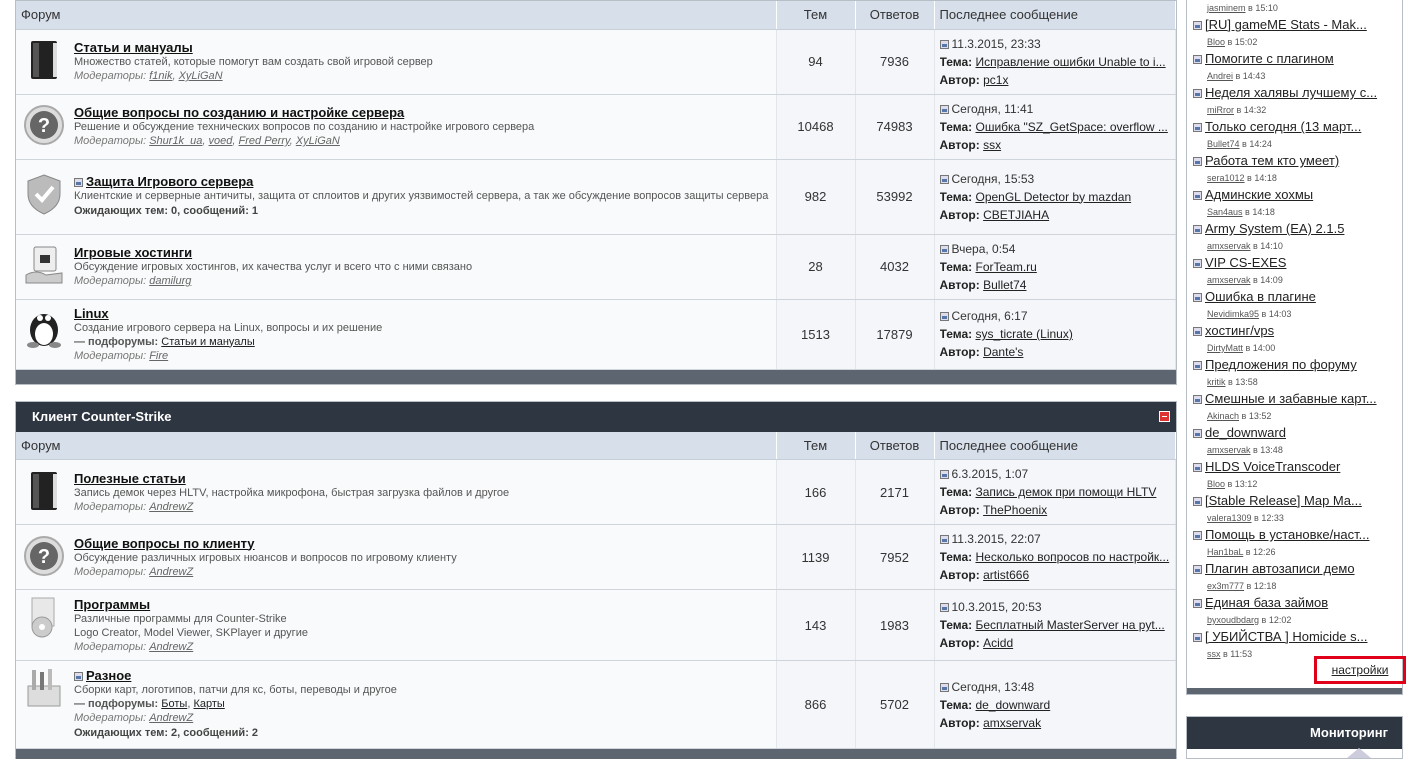  What do you see at coordinates (1053, 197) in the screenshot?
I see `last-post-topic-link: OpenGL Detector by mazdan` at bounding box center [1053, 197].